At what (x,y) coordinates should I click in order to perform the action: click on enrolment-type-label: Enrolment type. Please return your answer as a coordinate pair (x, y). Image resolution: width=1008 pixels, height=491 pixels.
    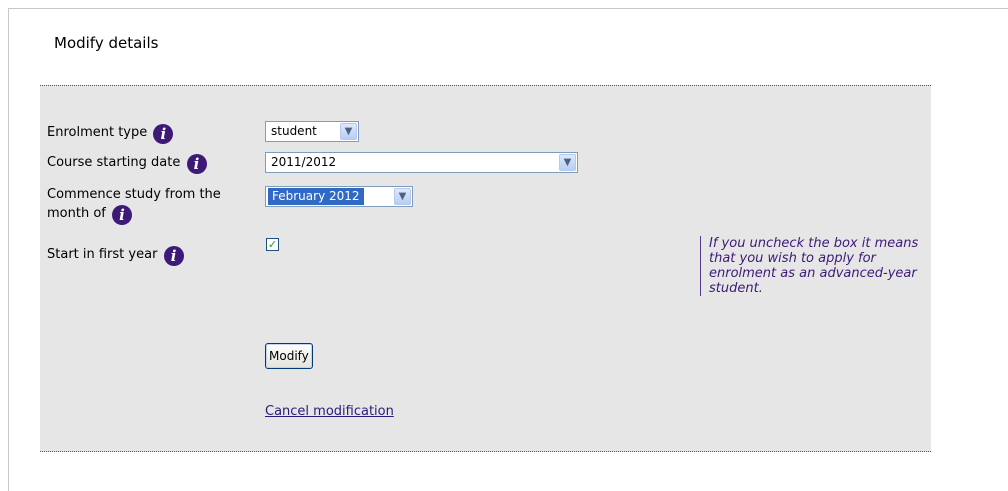
    Looking at the image, I should click on (97, 132).